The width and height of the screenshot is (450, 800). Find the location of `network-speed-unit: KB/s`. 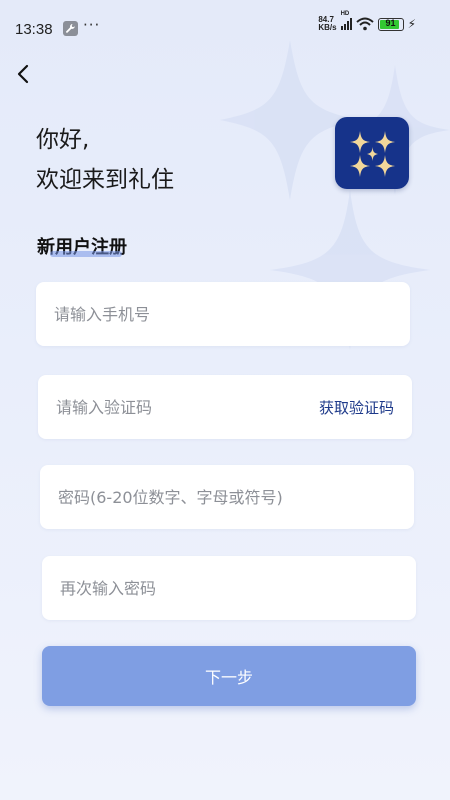

network-speed-unit: KB/s is located at coordinates (327, 27).